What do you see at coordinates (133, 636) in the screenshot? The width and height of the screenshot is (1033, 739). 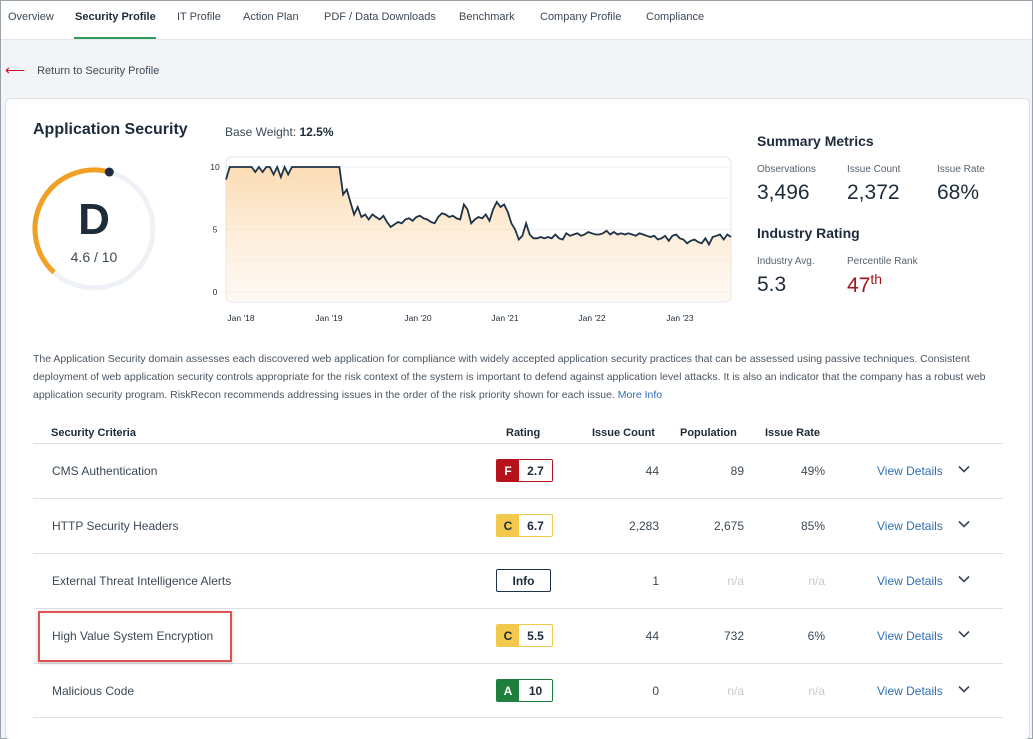 I see `criteria-name: High Value System Encryption` at bounding box center [133, 636].